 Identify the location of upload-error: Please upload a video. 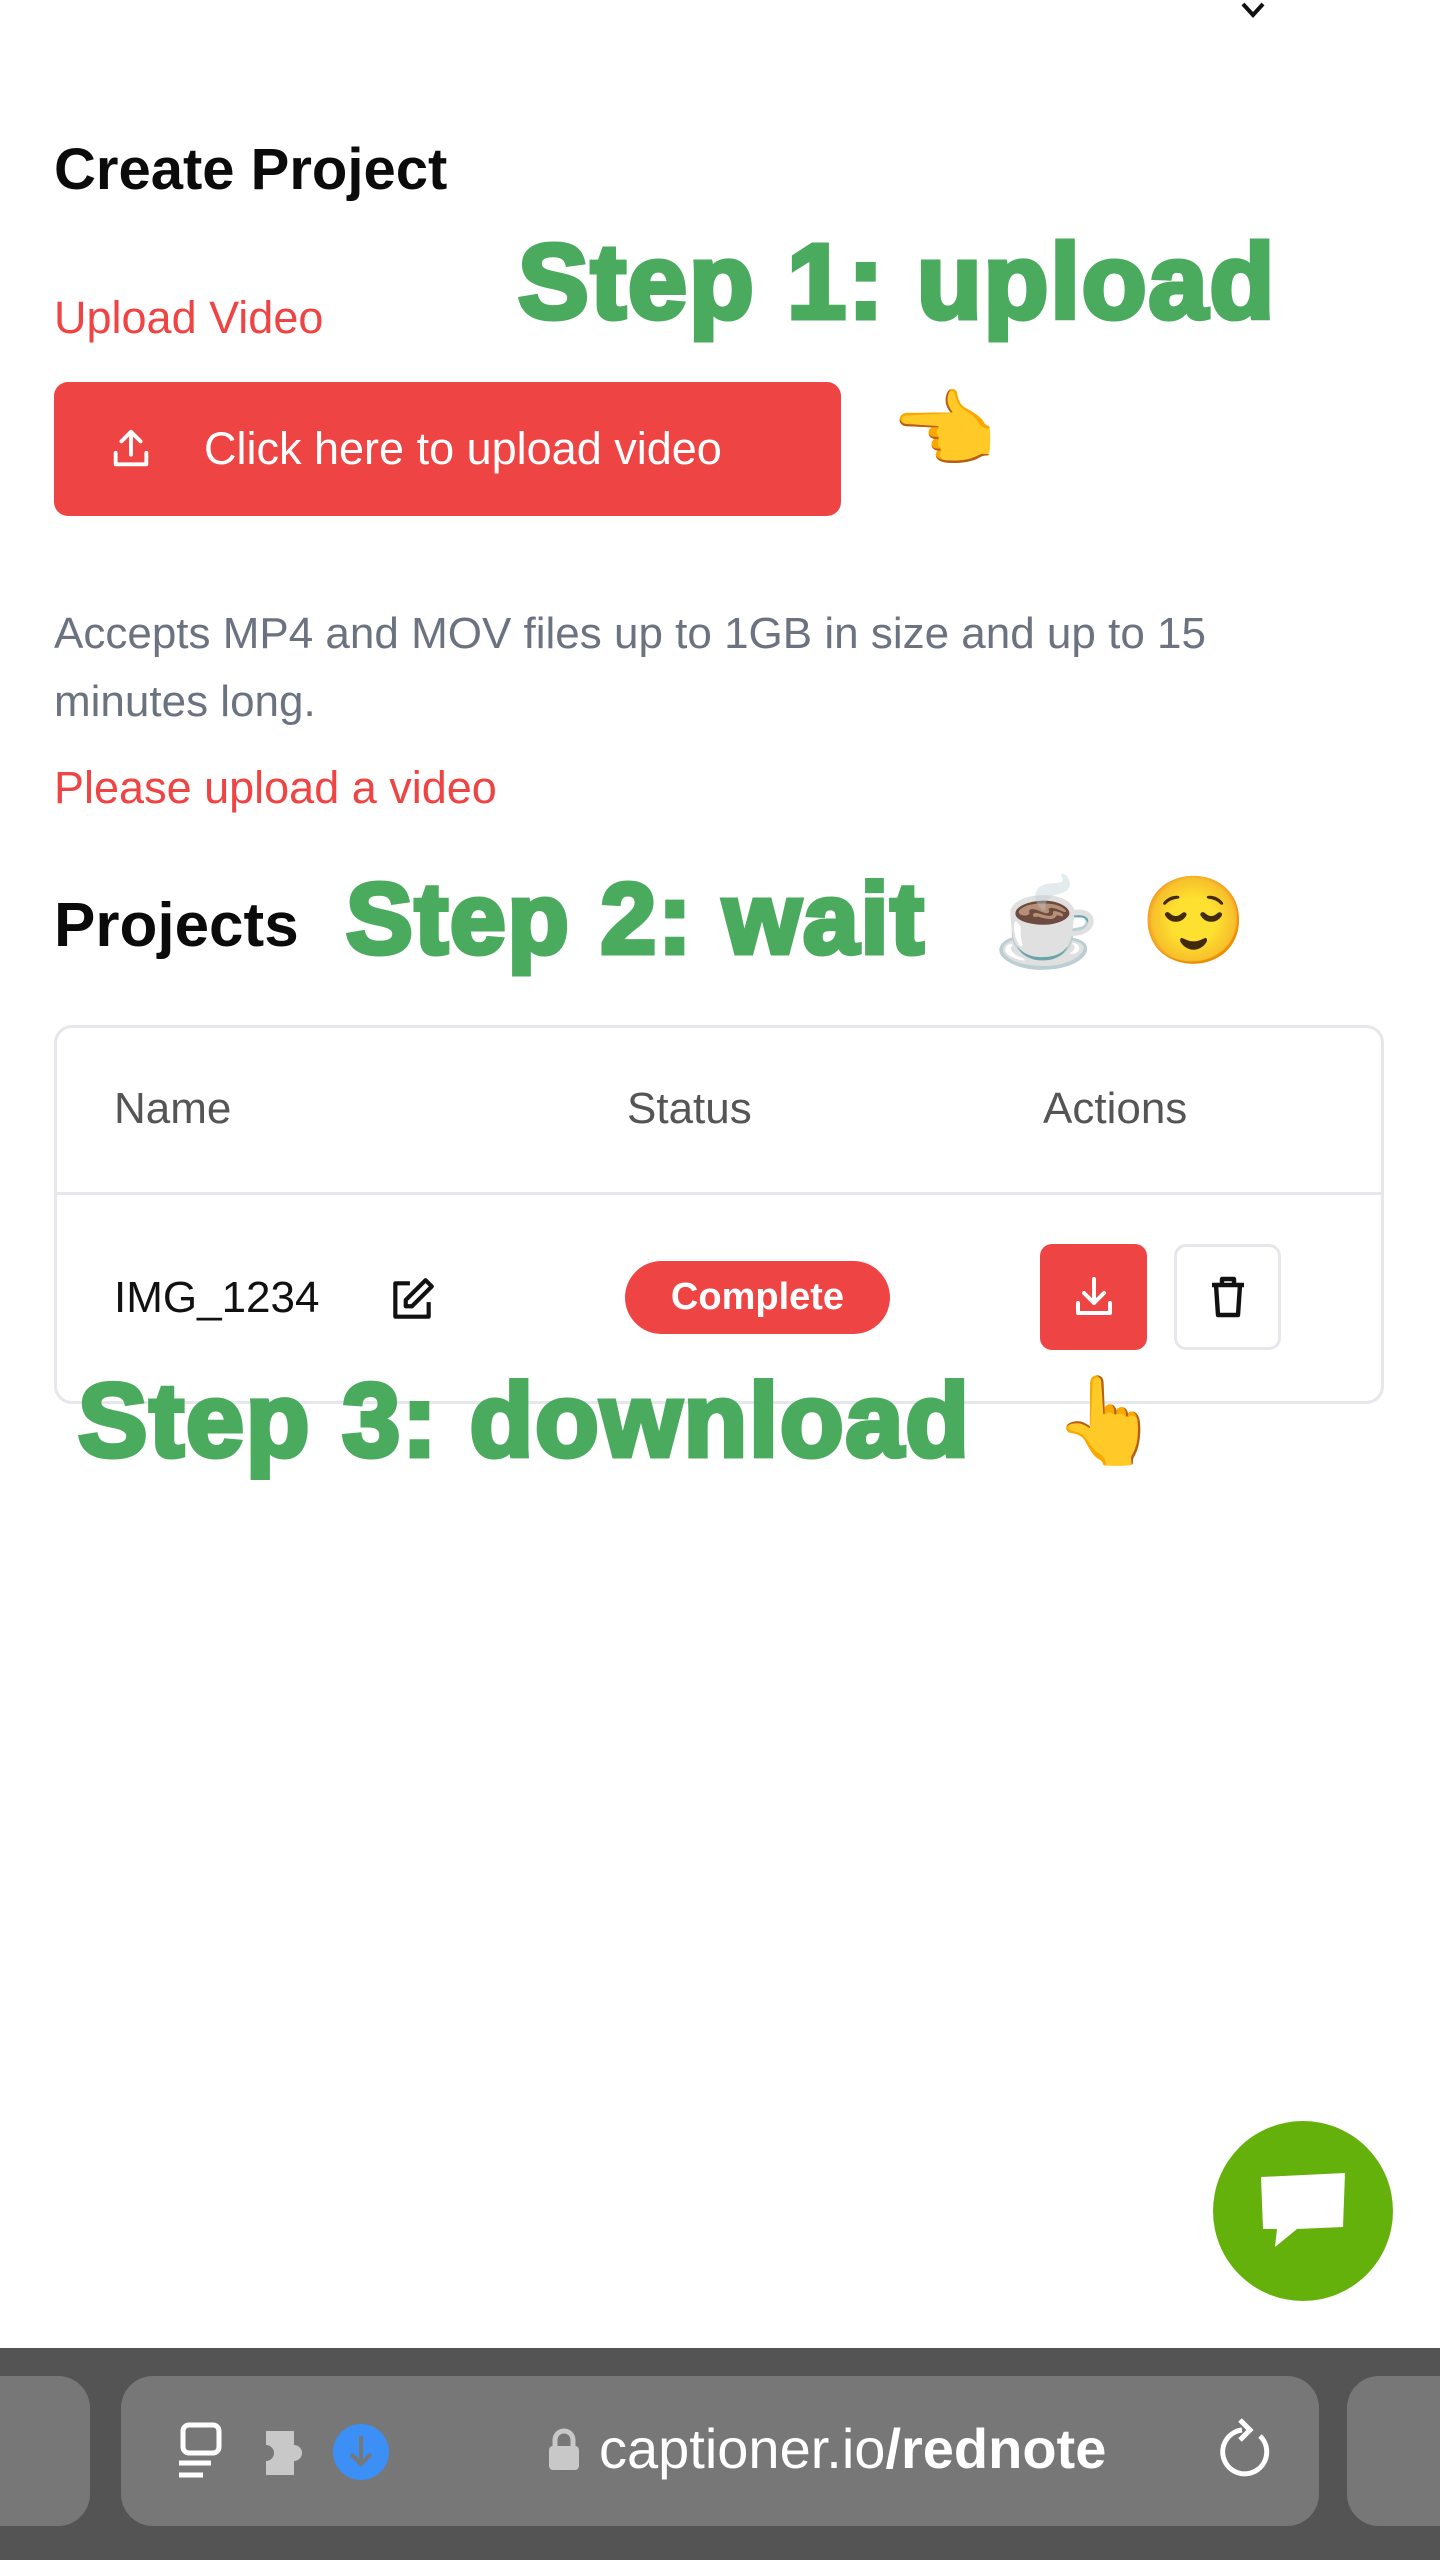
(275, 787).